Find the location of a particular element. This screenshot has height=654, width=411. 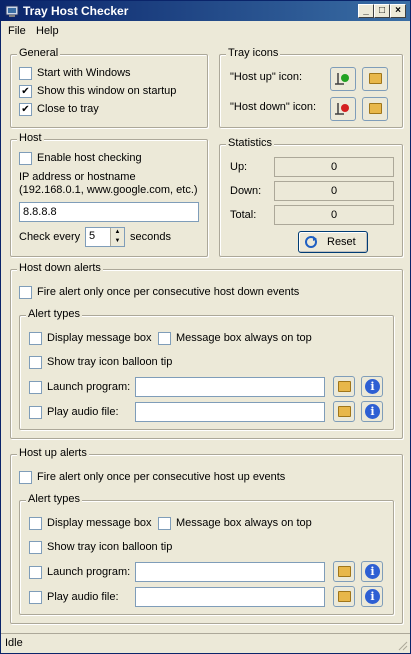

app-icon is located at coordinates (12, 11).